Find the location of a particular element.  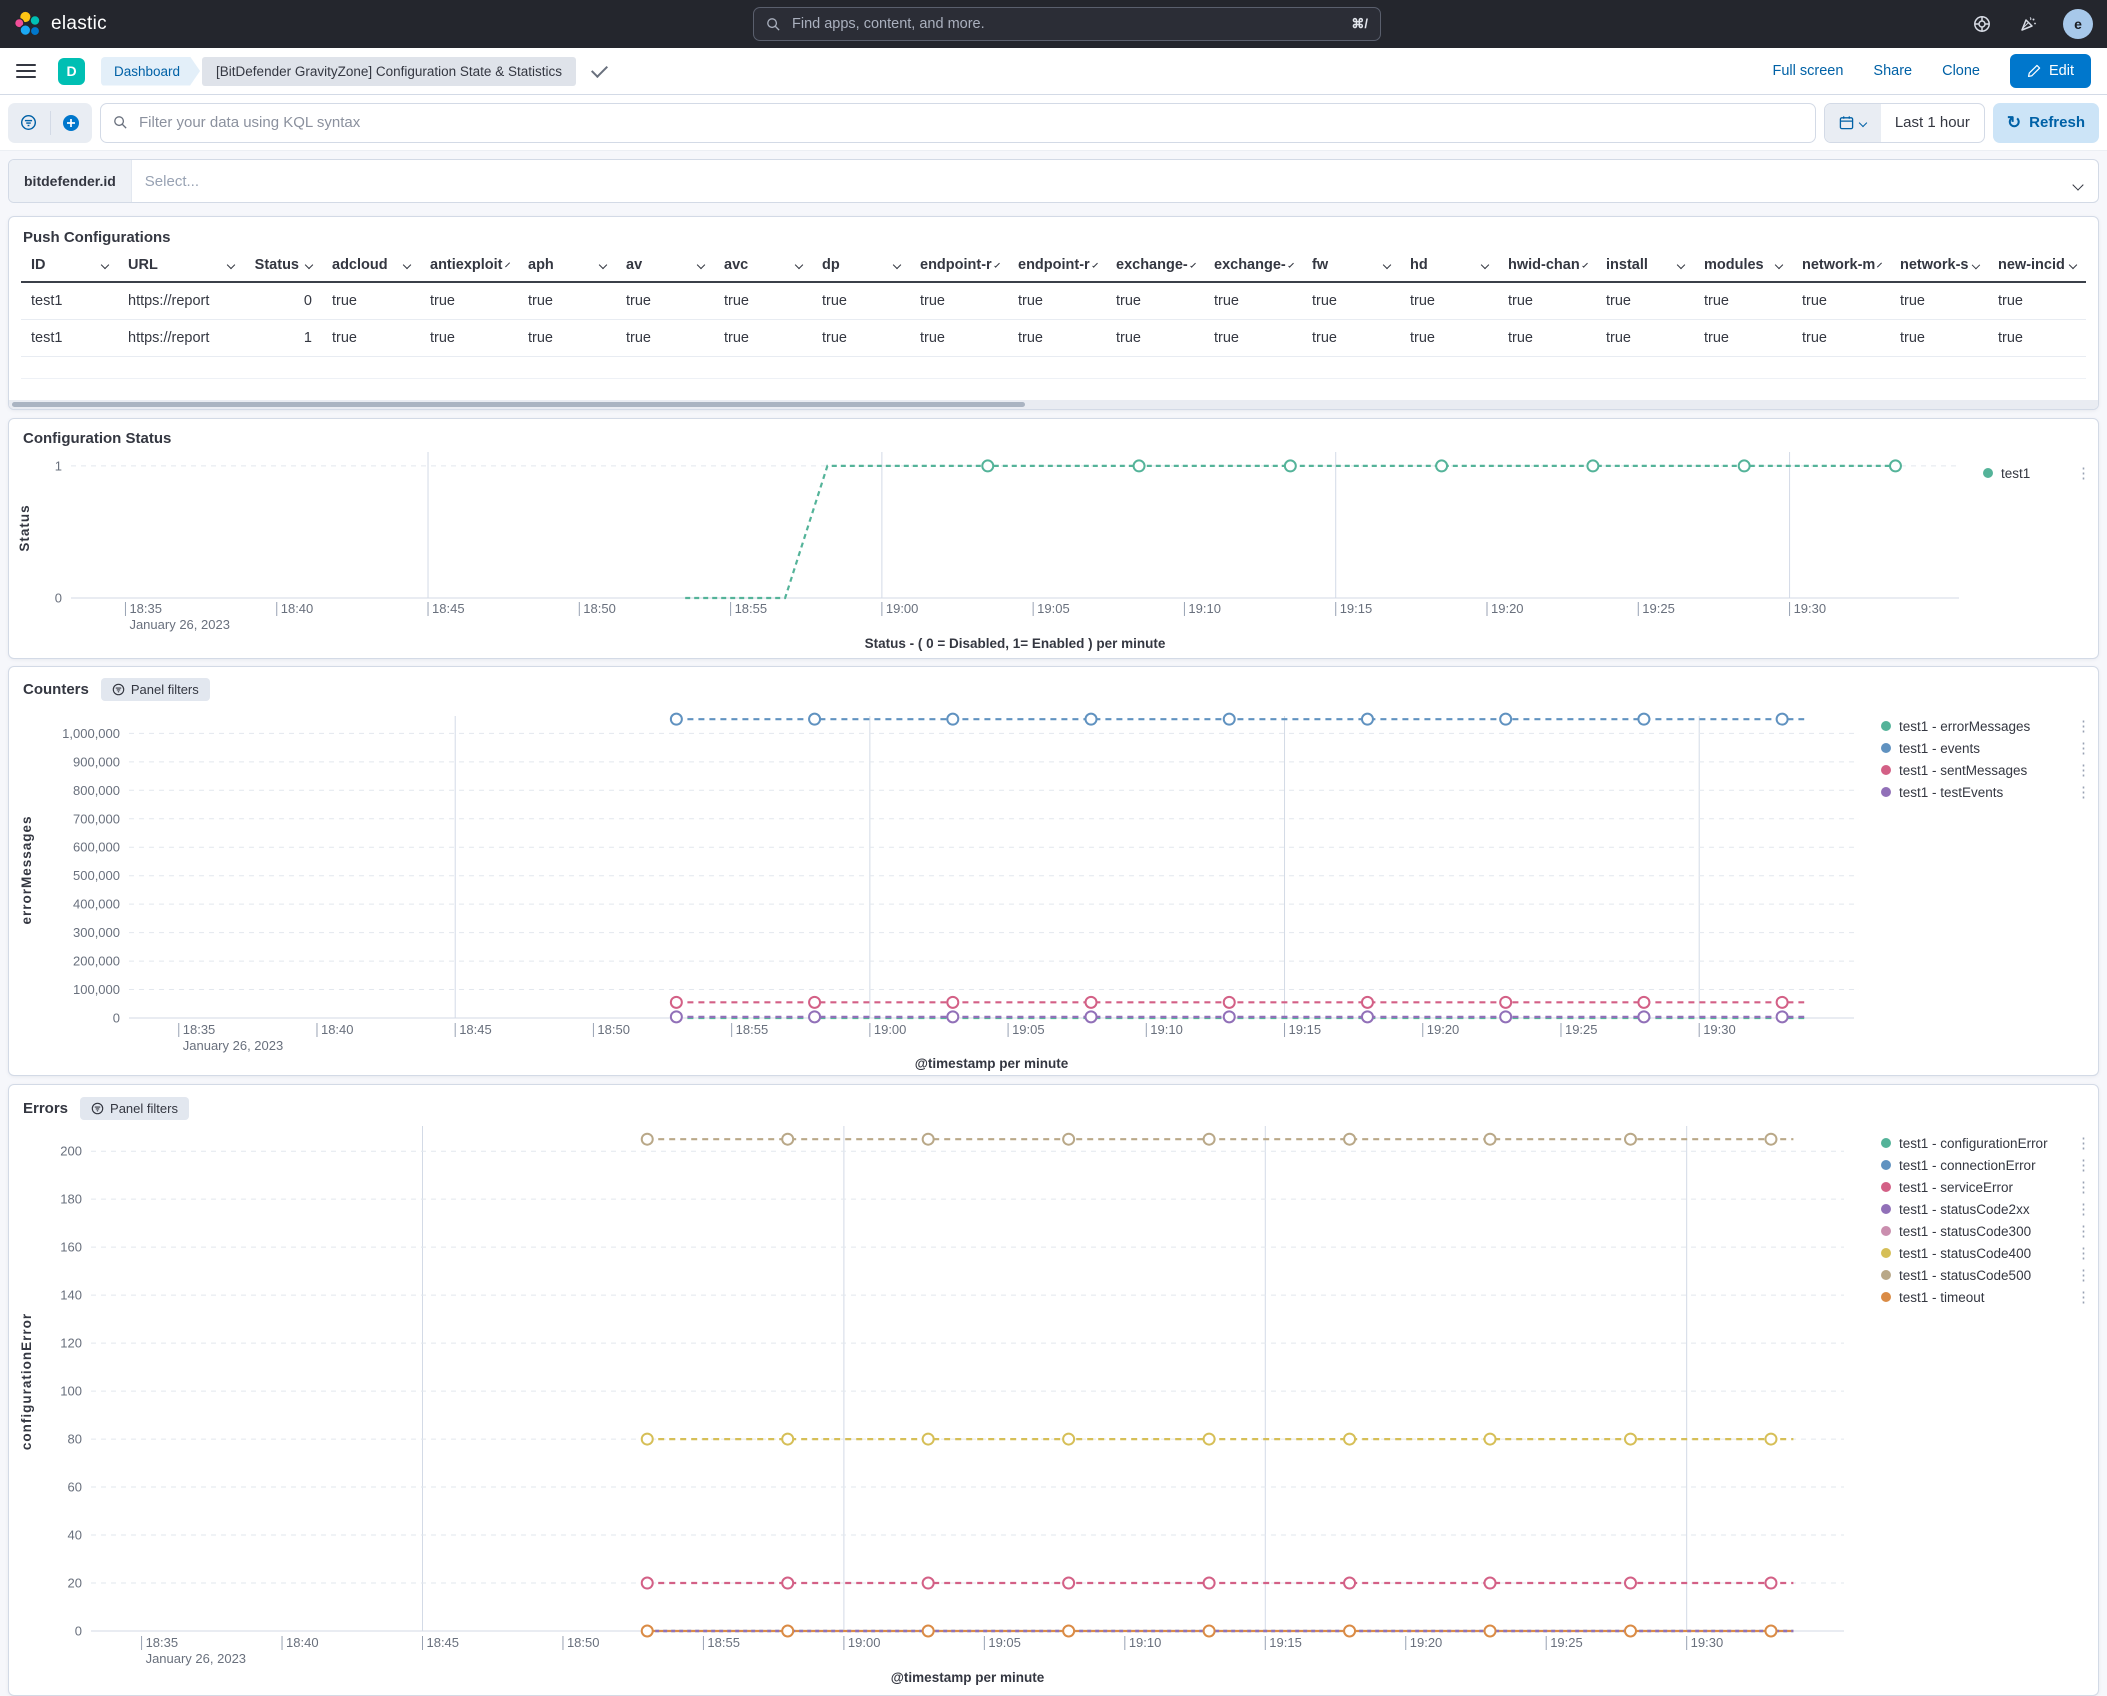

column-header-hd: hd is located at coordinates (1449, 265).